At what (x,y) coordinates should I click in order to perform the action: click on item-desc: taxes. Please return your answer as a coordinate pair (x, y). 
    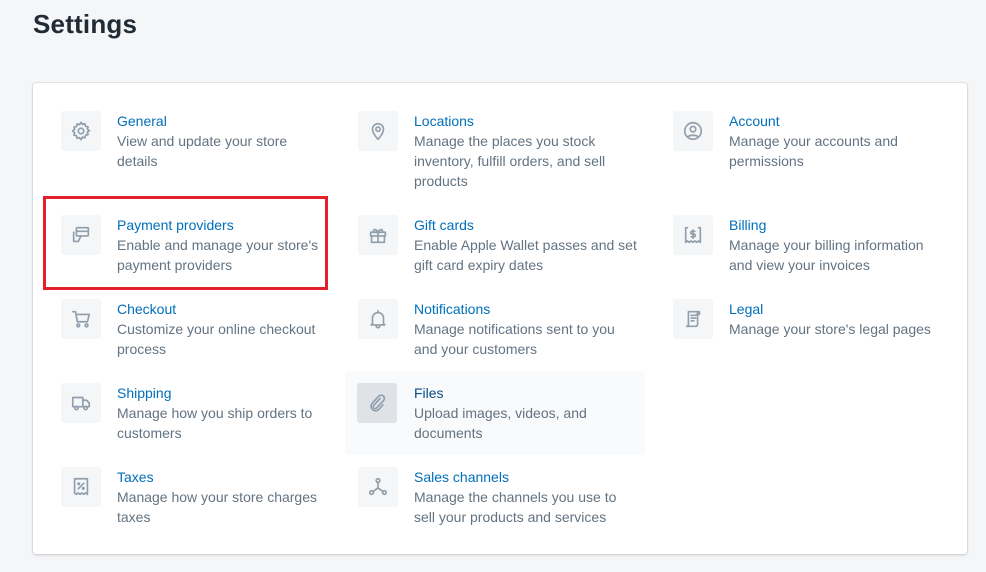
    Looking at the image, I should click on (134, 517).